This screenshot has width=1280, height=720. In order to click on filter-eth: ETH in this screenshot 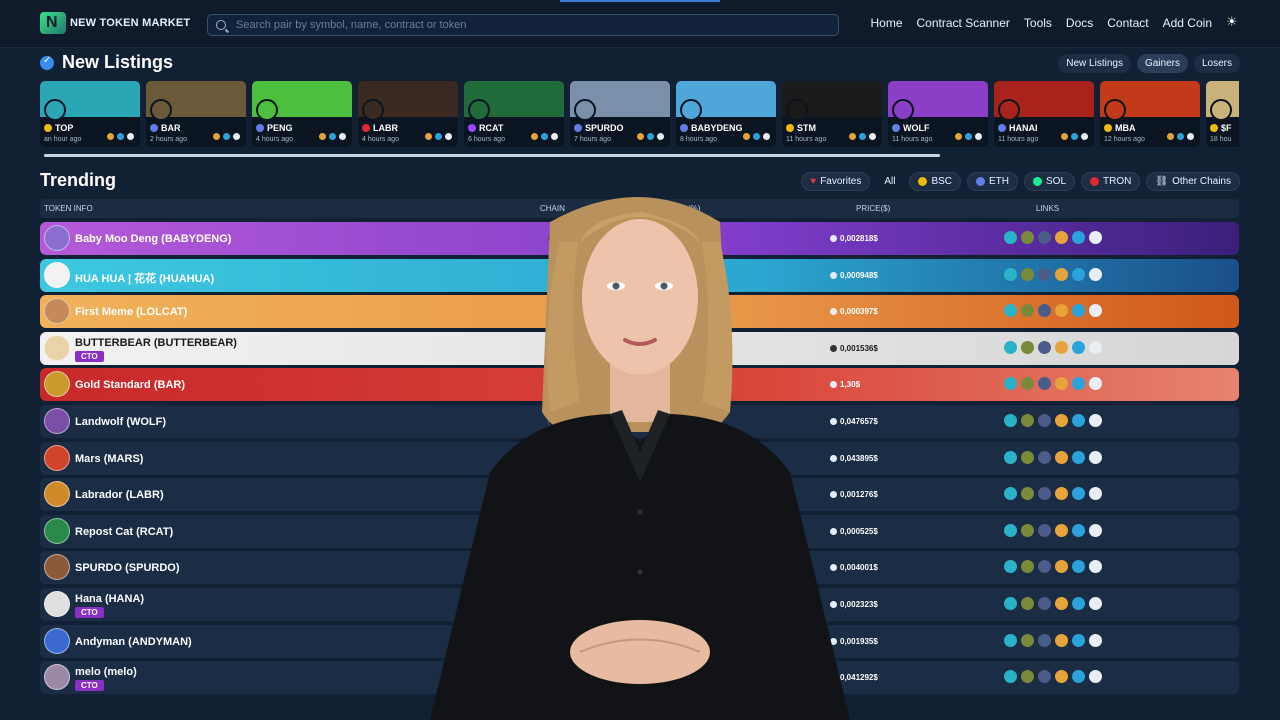, I will do `click(993, 181)`.